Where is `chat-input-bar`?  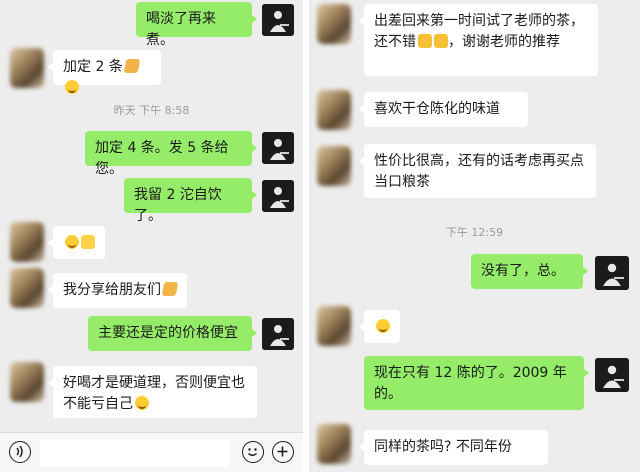 chat-input-bar is located at coordinates (151, 452).